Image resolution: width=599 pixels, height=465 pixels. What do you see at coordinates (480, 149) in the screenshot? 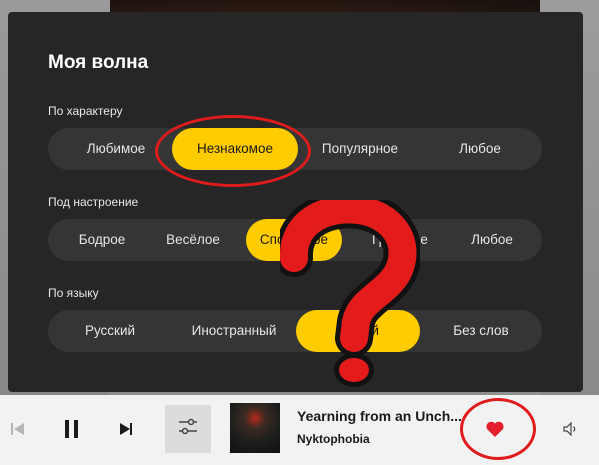
I see `option-any: Любое` at bounding box center [480, 149].